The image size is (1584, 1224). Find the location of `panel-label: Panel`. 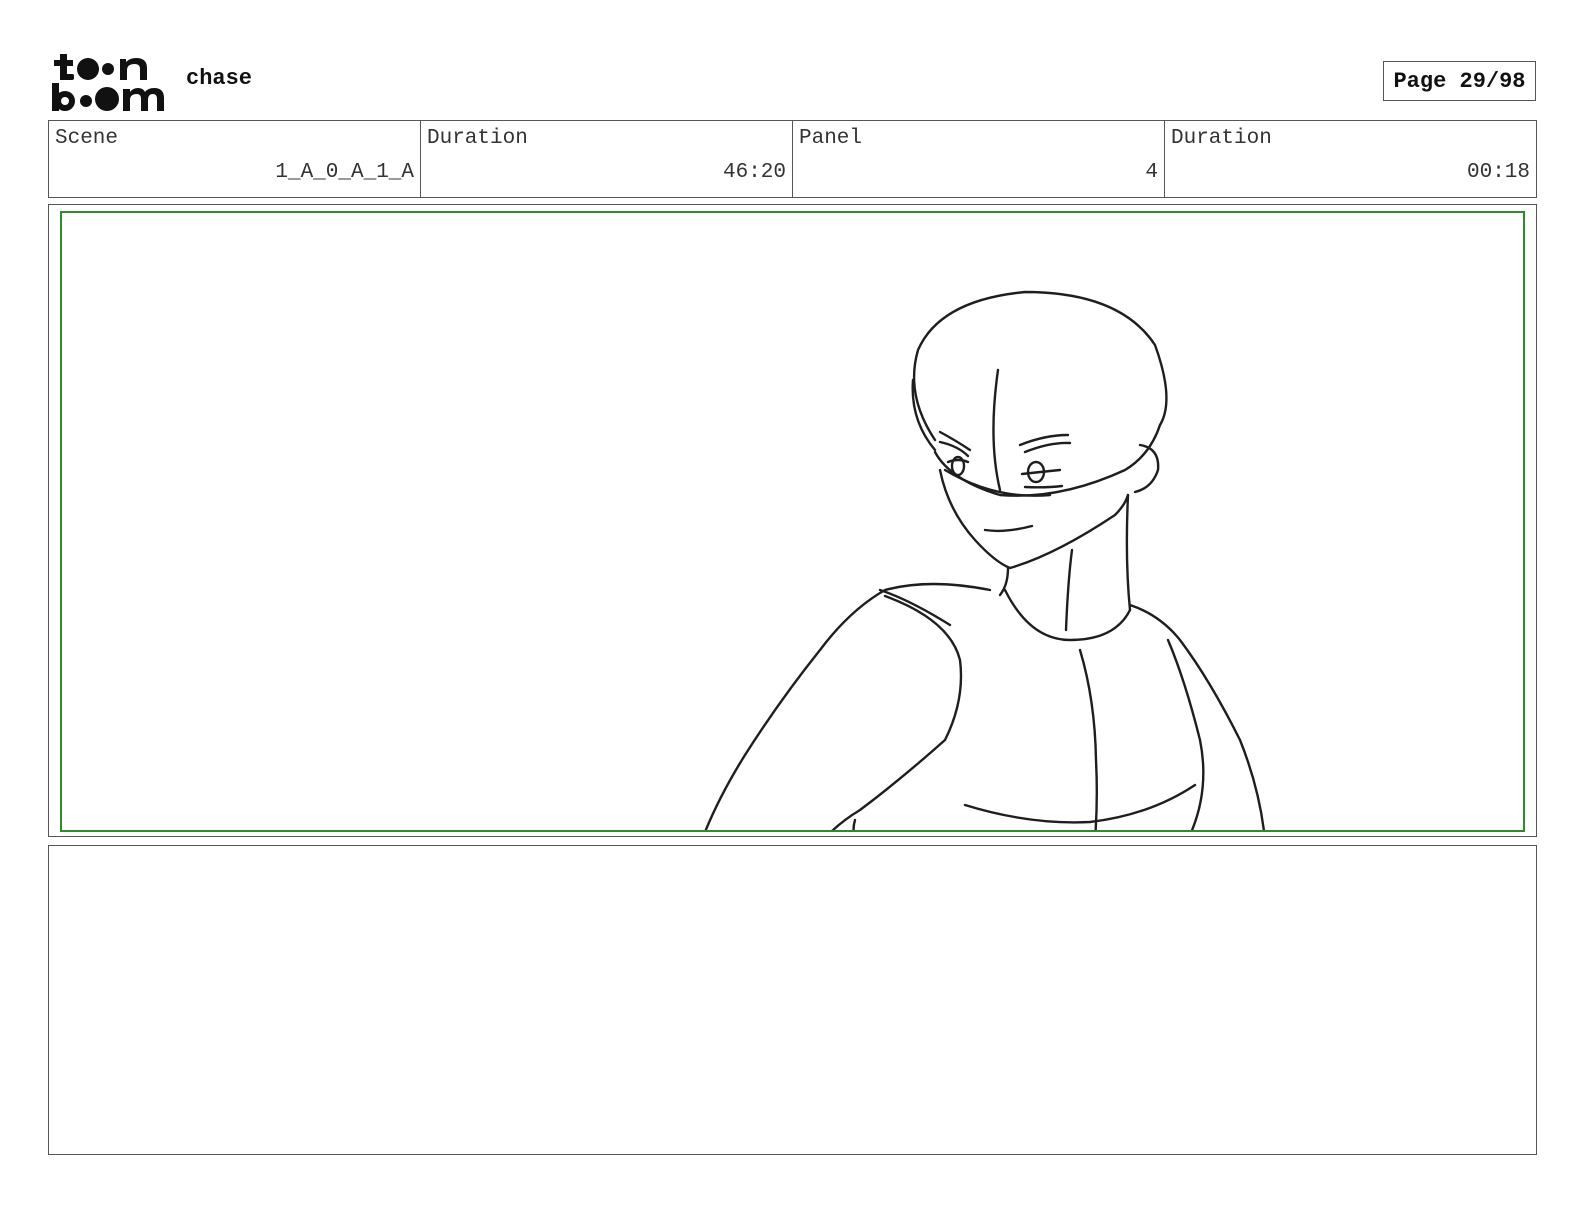

panel-label: Panel is located at coordinates (831, 138).